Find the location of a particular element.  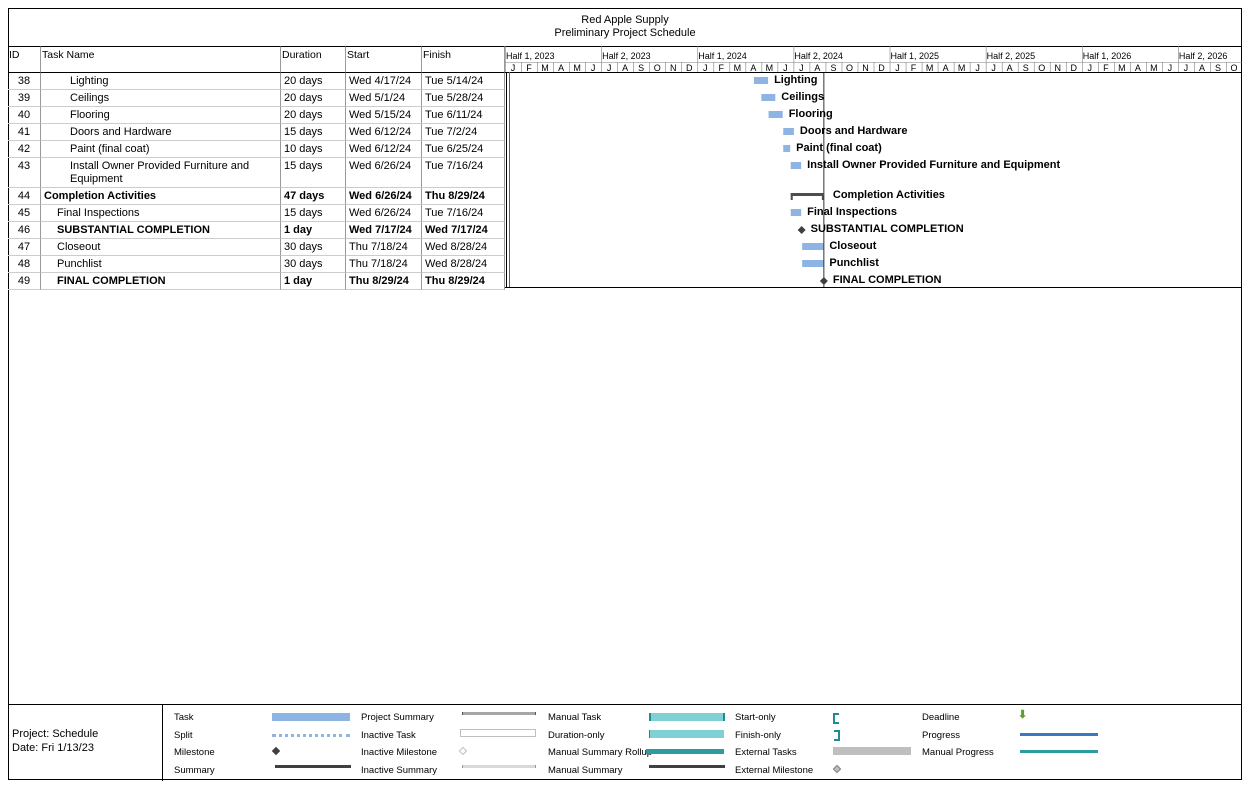

task-id-cell: 49 is located at coordinates (24, 281).